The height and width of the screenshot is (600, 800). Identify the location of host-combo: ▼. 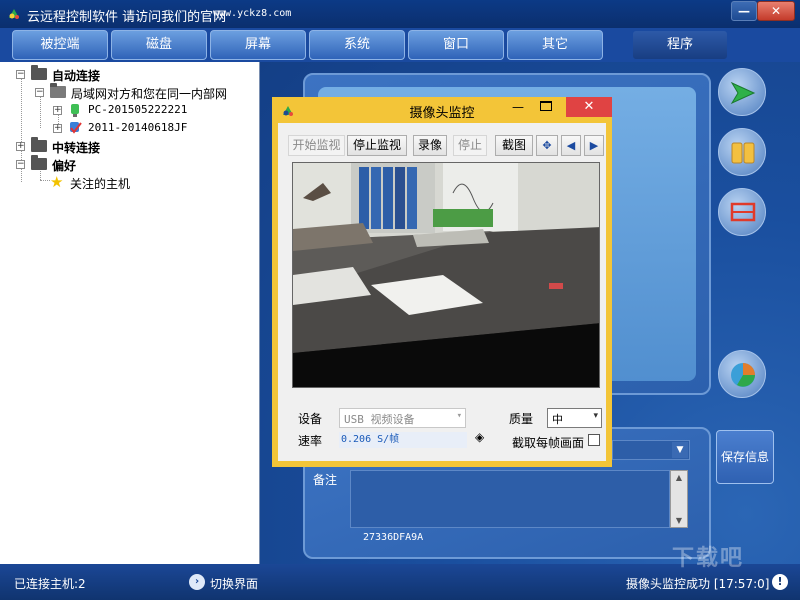
(651, 450).